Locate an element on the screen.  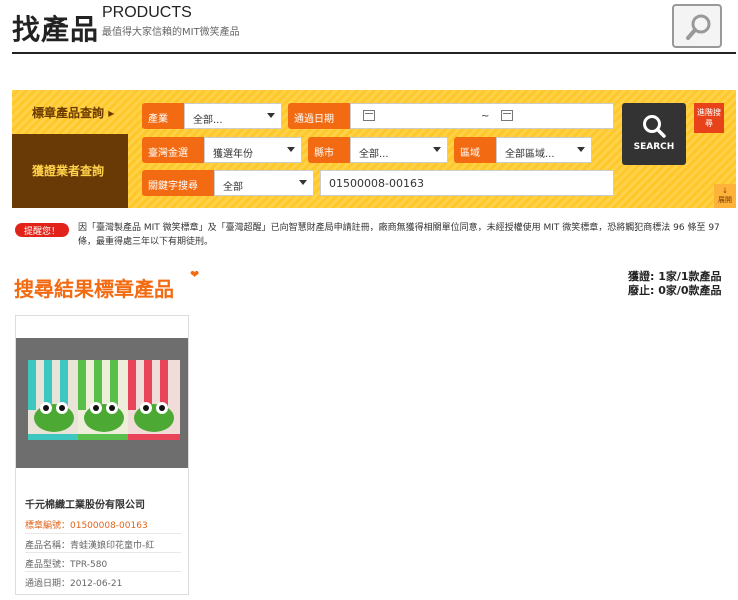
industry-label: 產業 is located at coordinates (163, 116).